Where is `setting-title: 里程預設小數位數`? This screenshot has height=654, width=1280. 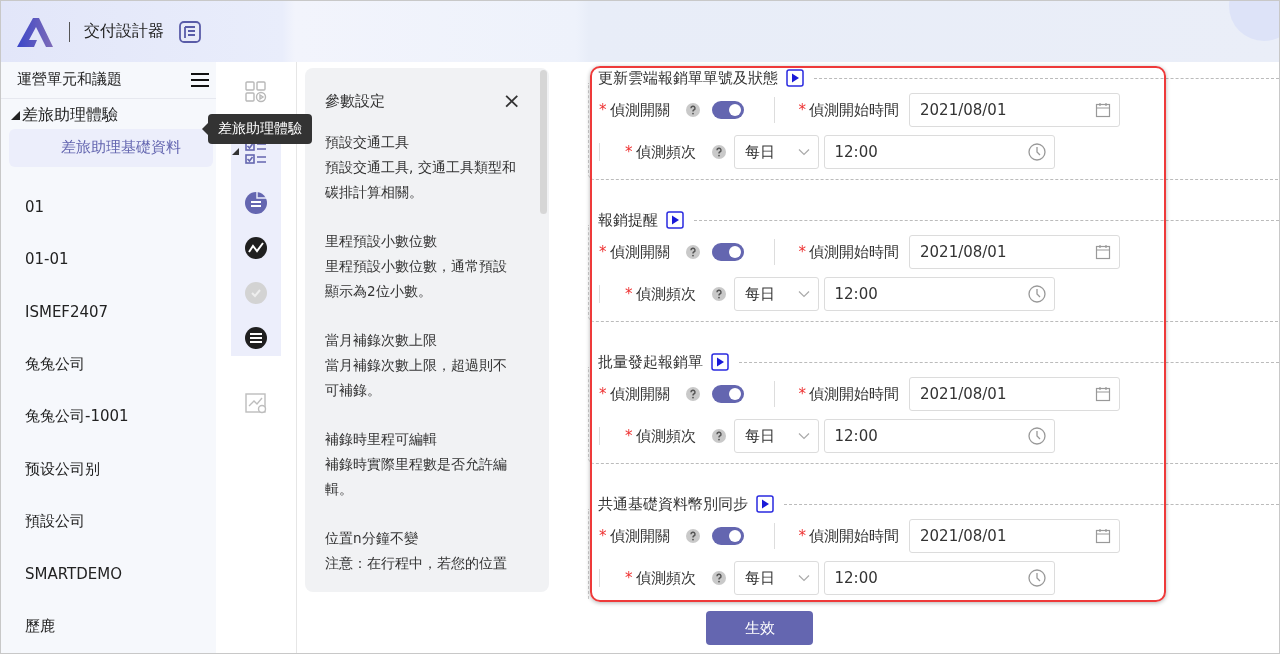 setting-title: 里程預設小數位數 is located at coordinates (381, 241).